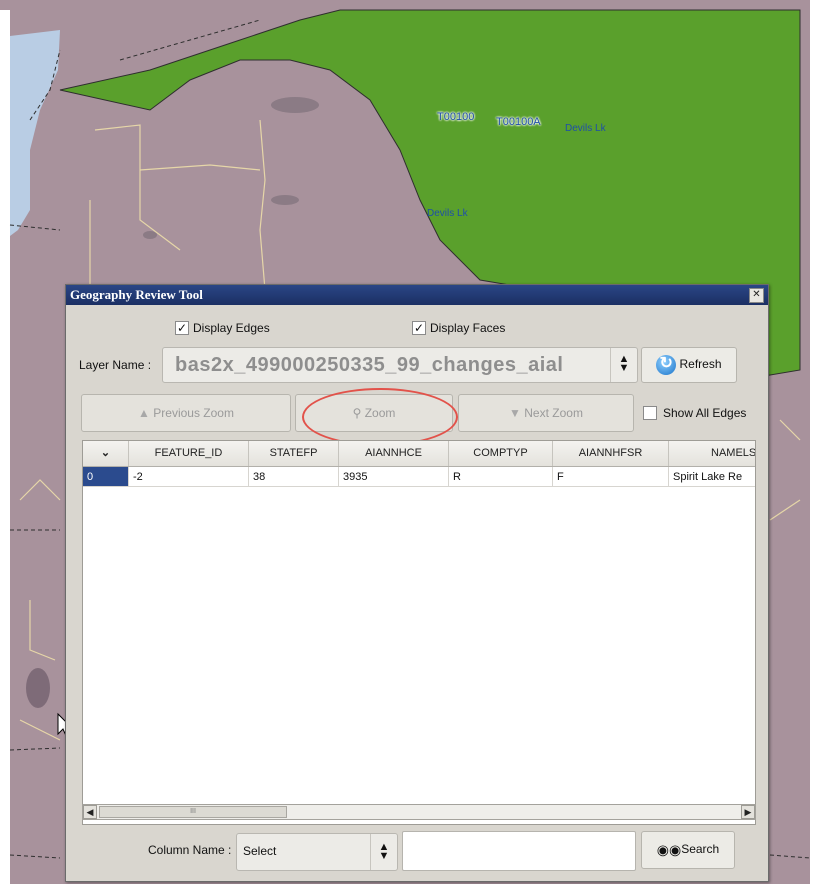 The image size is (820, 884). What do you see at coordinates (231, 328) in the screenshot?
I see `display-edges-label: Display Edges` at bounding box center [231, 328].